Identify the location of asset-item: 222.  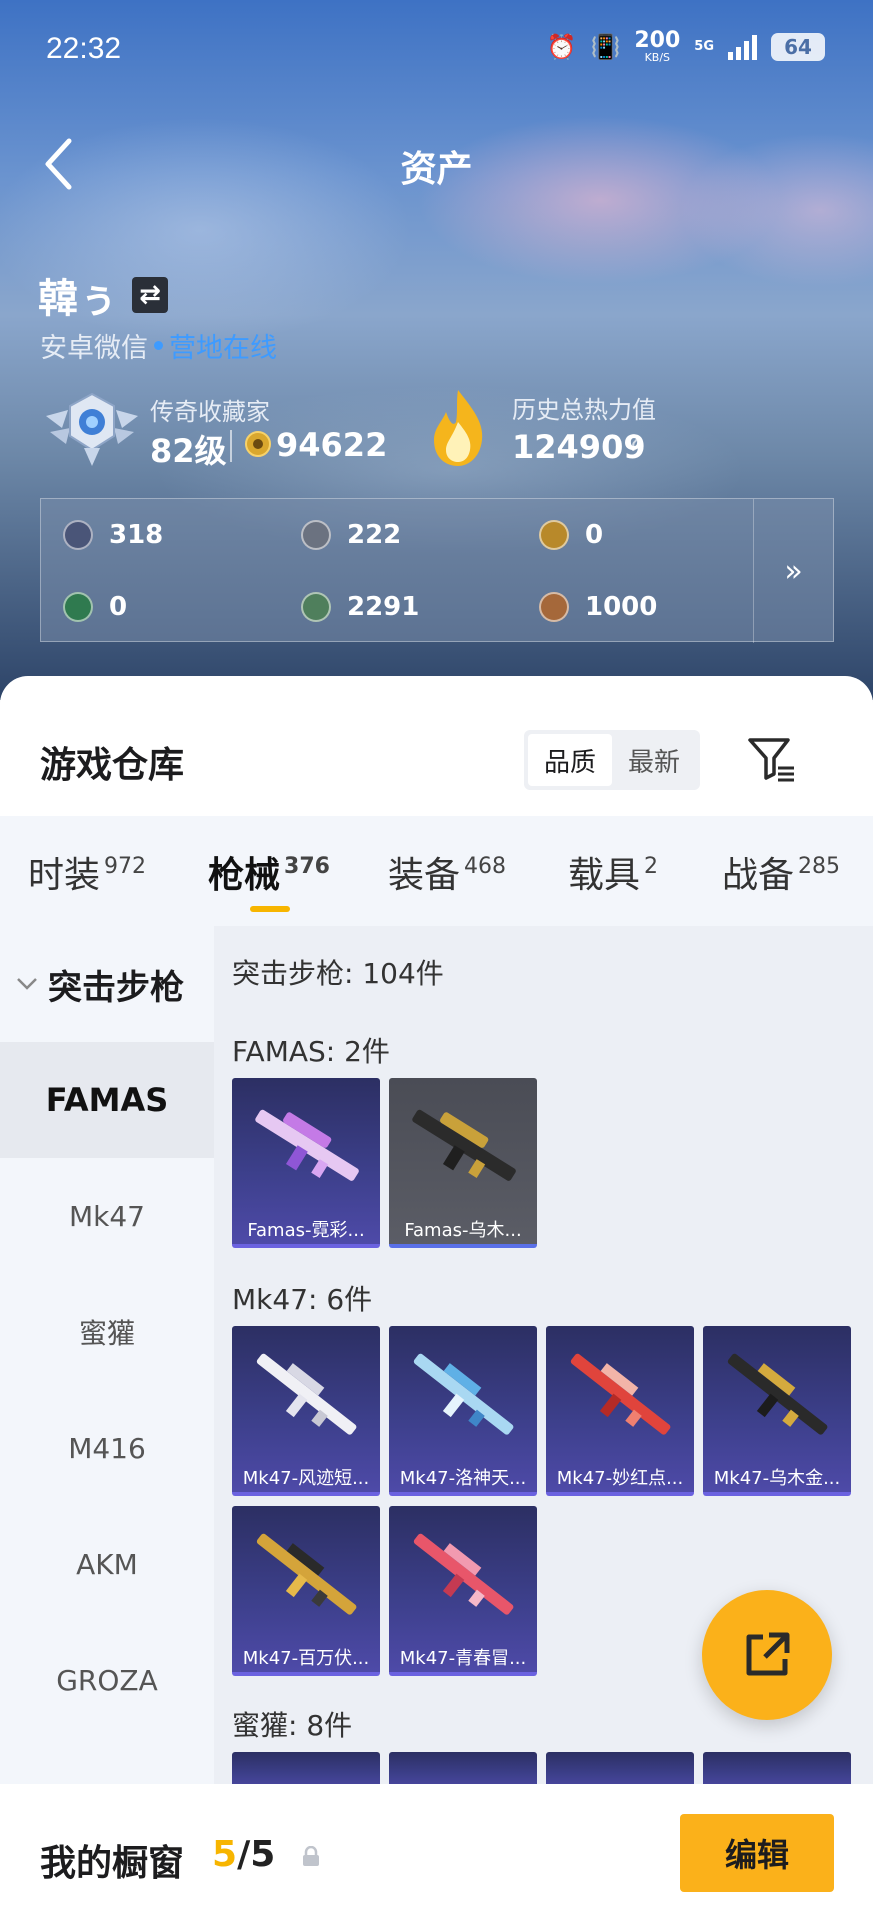
(398, 535).